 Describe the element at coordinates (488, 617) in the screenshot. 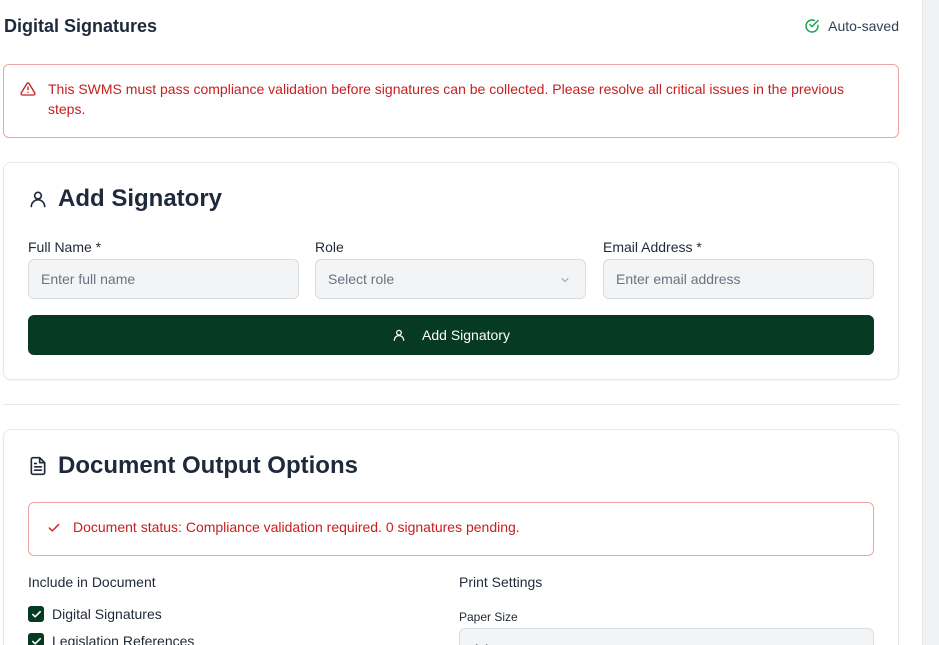

I see `paper-size-label: Paper Size` at that location.